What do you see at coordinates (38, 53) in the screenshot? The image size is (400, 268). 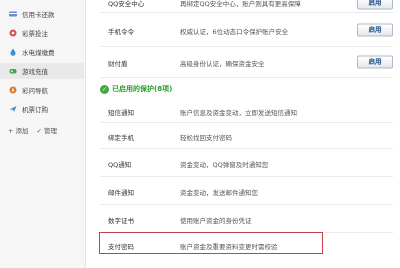 I see `sidebar-item-label: 水电煤缴费` at bounding box center [38, 53].